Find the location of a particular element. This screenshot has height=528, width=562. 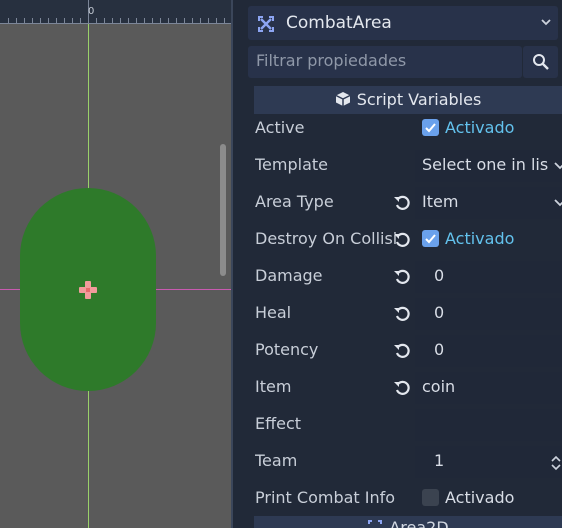

node-name: CombatArea is located at coordinates (339, 23).